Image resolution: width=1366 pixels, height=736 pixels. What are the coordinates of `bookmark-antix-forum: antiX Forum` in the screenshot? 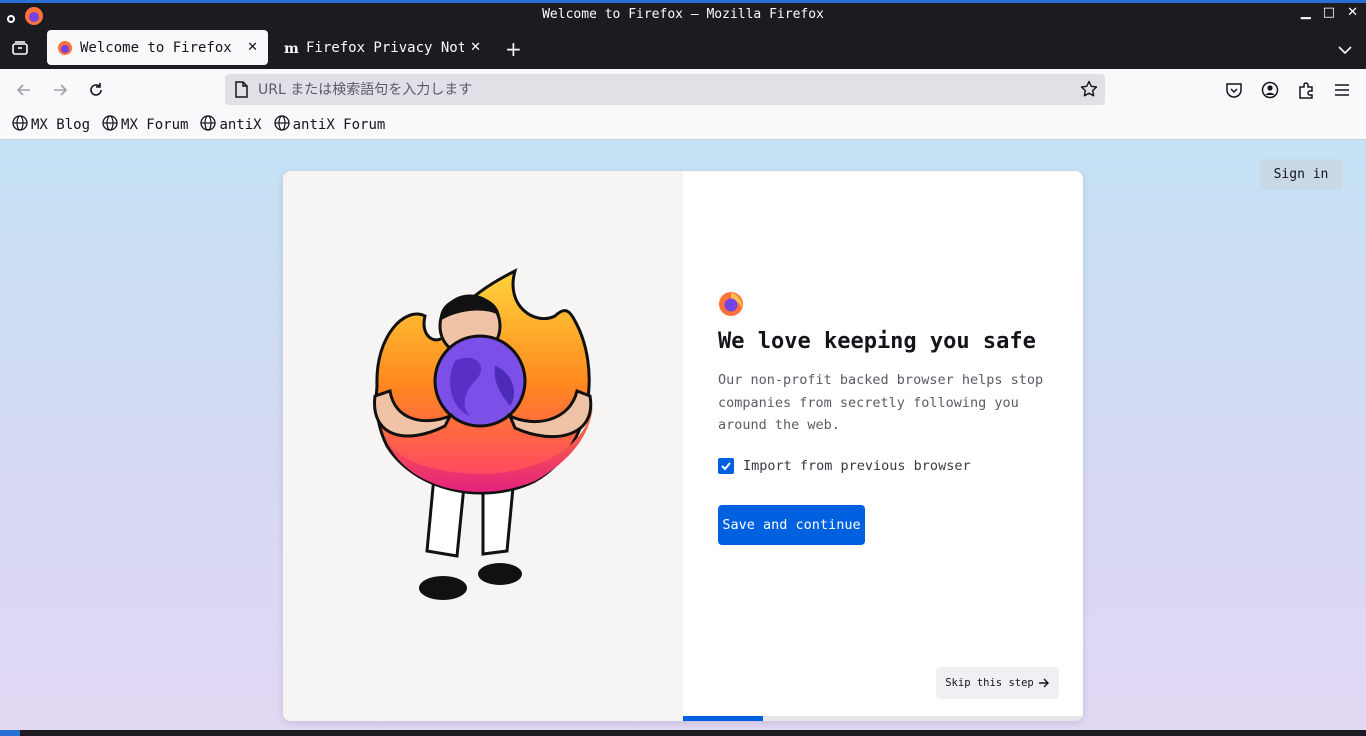 It's located at (329, 125).